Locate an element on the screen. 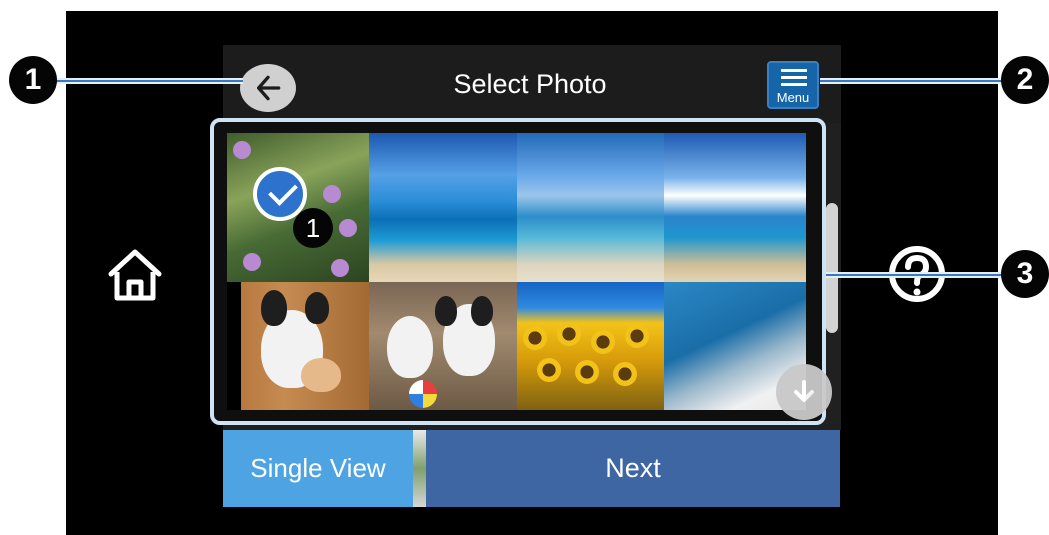 This screenshot has width=1049, height=535. back-button is located at coordinates (268, 88).